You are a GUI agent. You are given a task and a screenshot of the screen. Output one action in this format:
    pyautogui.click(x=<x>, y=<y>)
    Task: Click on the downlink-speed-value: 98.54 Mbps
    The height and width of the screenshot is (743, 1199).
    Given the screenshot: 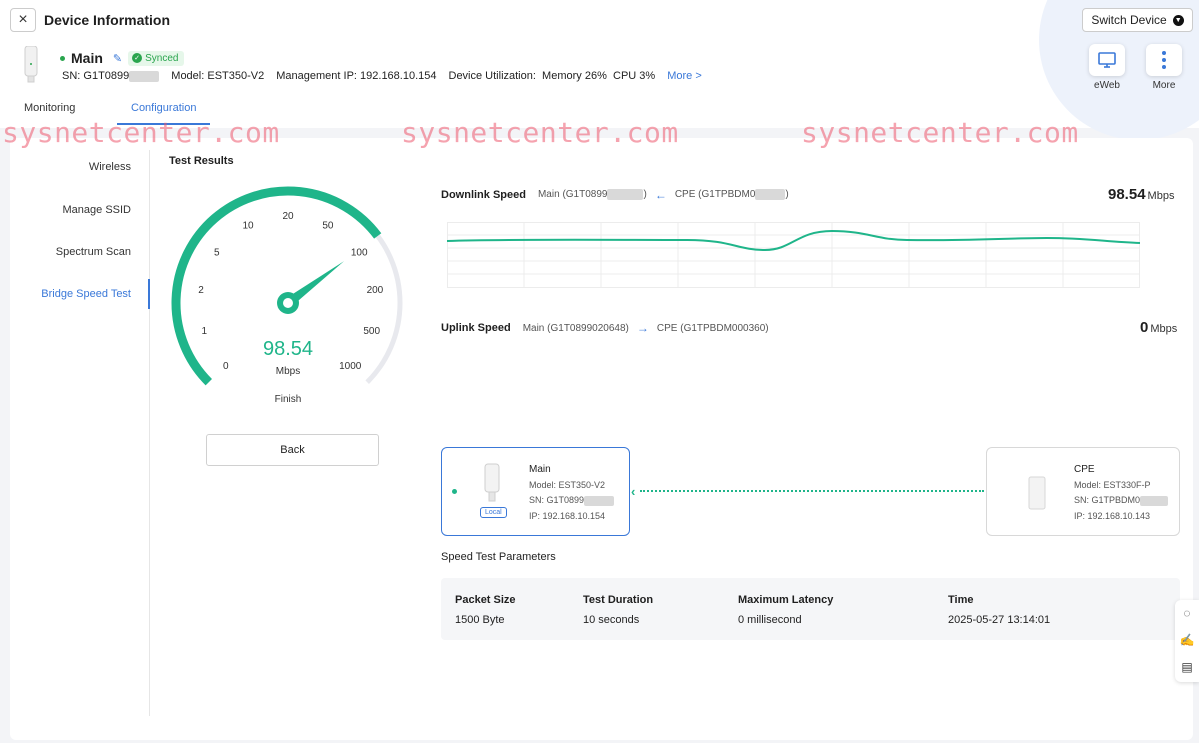 What is the action you would take?
    pyautogui.click(x=1141, y=194)
    